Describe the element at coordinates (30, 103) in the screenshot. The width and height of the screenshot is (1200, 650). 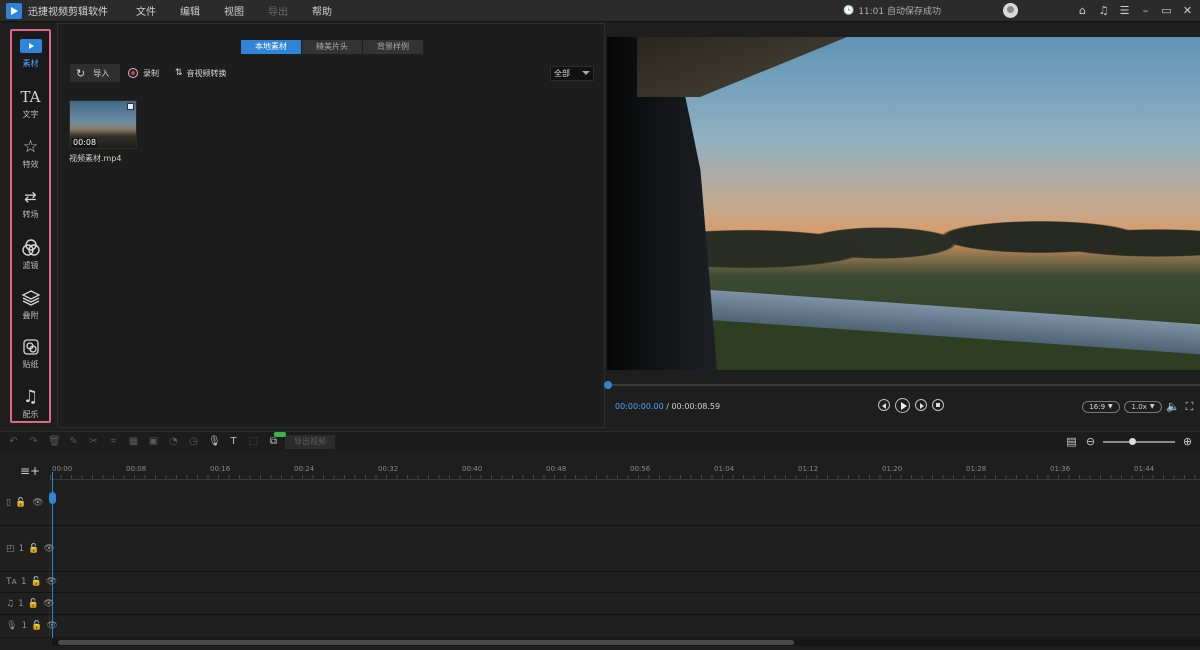
I see `sidebar-item-text: TA 文字` at that location.